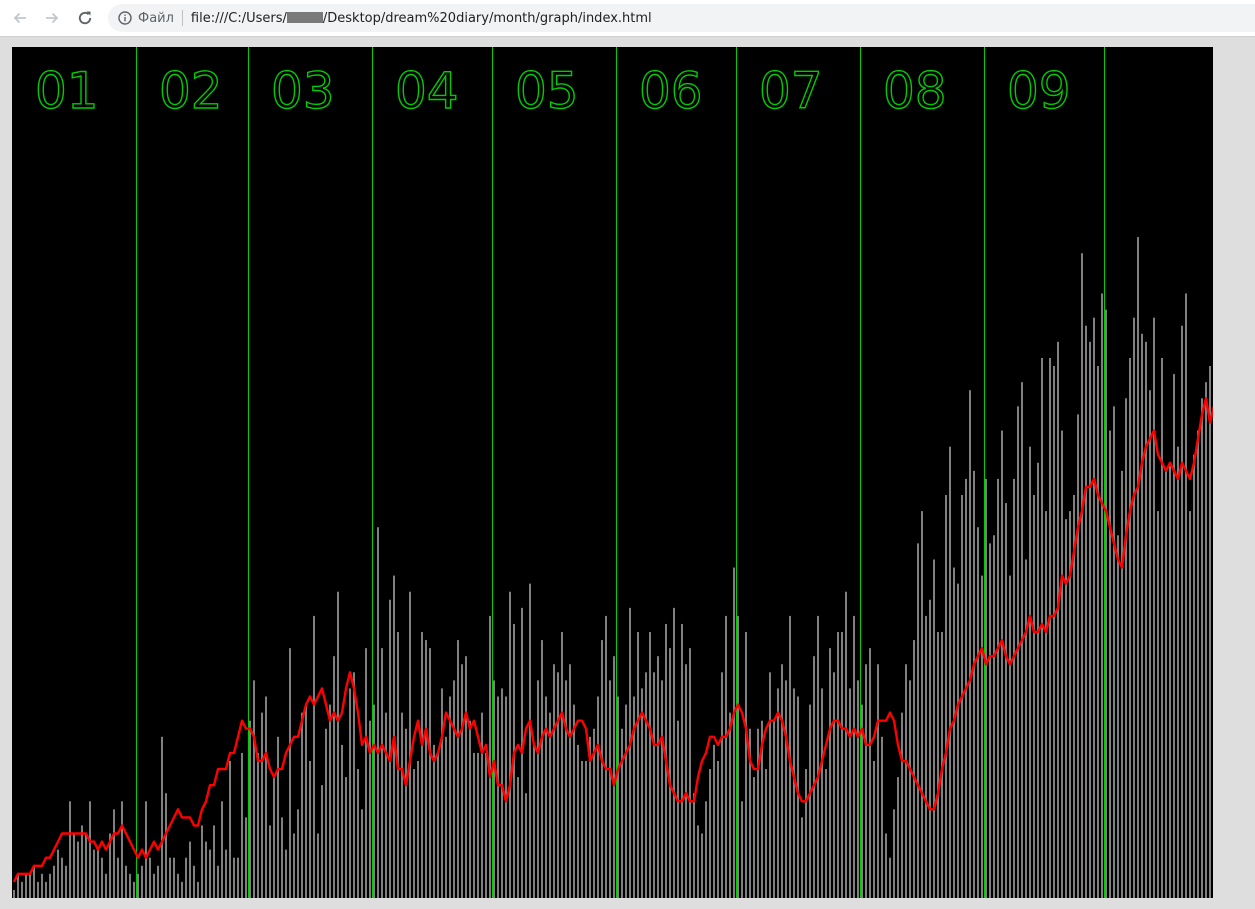 Image resolution: width=1255 pixels, height=909 pixels. Describe the element at coordinates (156, 18) in the screenshot. I see `site-info-label: Файл` at that location.